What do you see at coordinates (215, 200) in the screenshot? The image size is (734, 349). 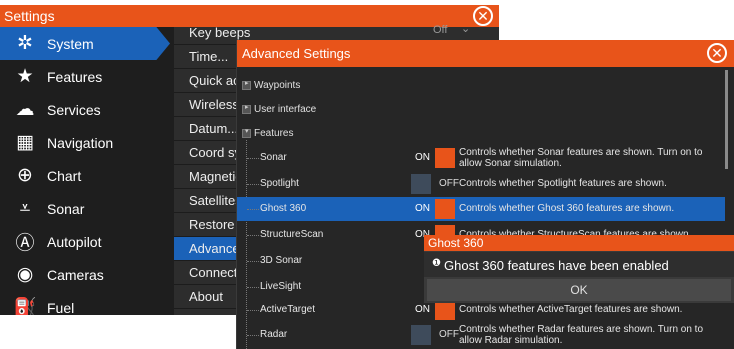 I see `setting-label: Satellites` at bounding box center [215, 200].